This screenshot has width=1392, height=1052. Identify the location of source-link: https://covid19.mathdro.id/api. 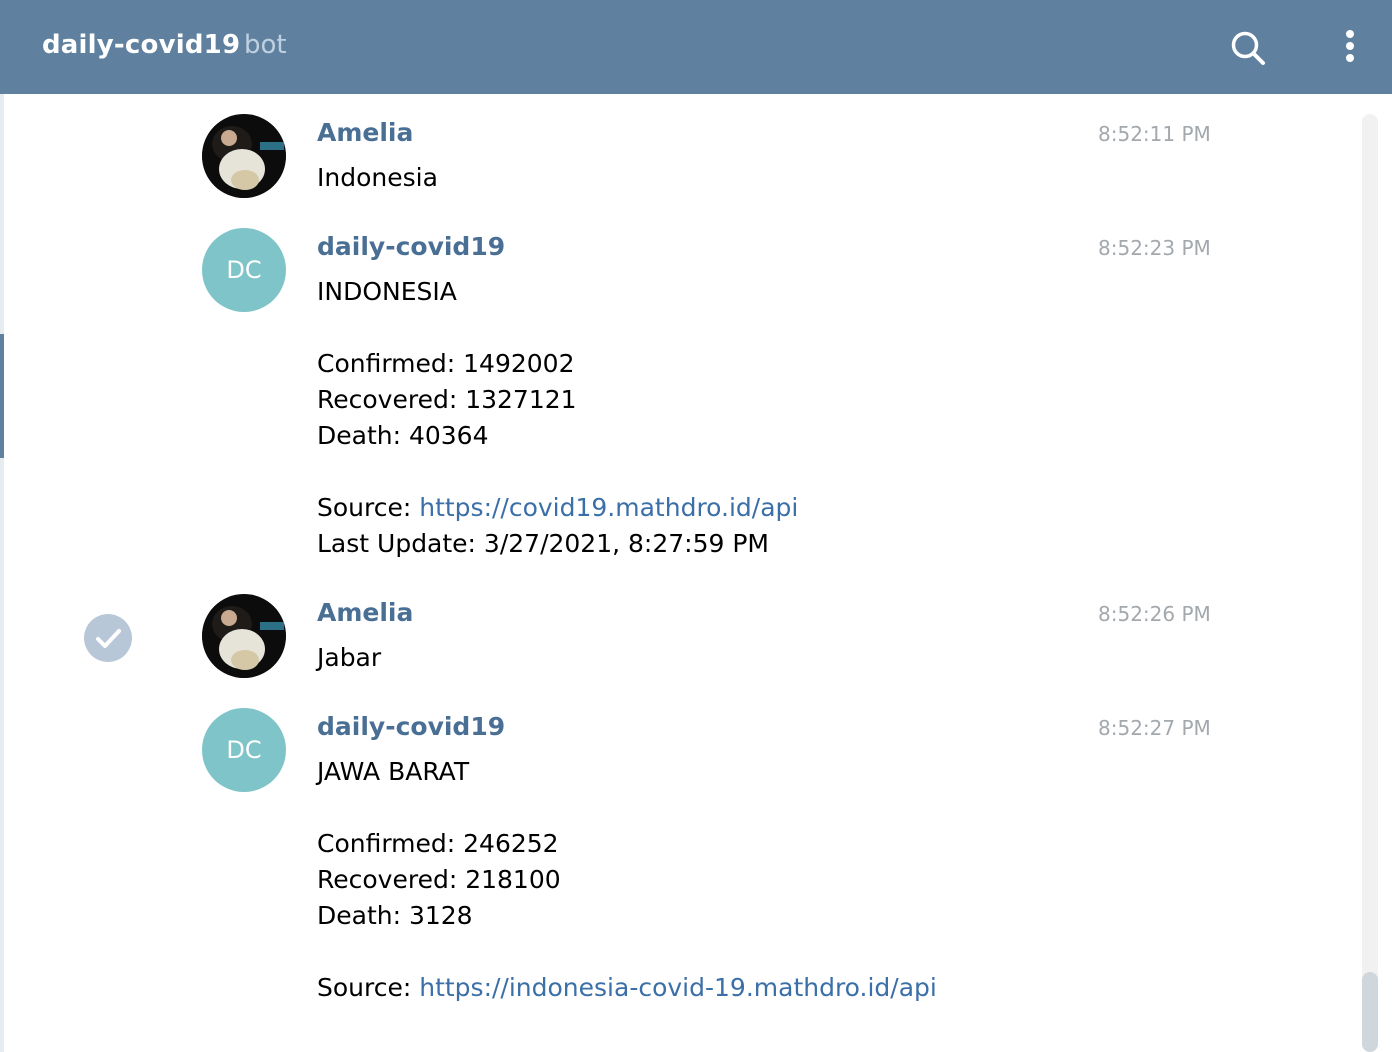
(608, 507).